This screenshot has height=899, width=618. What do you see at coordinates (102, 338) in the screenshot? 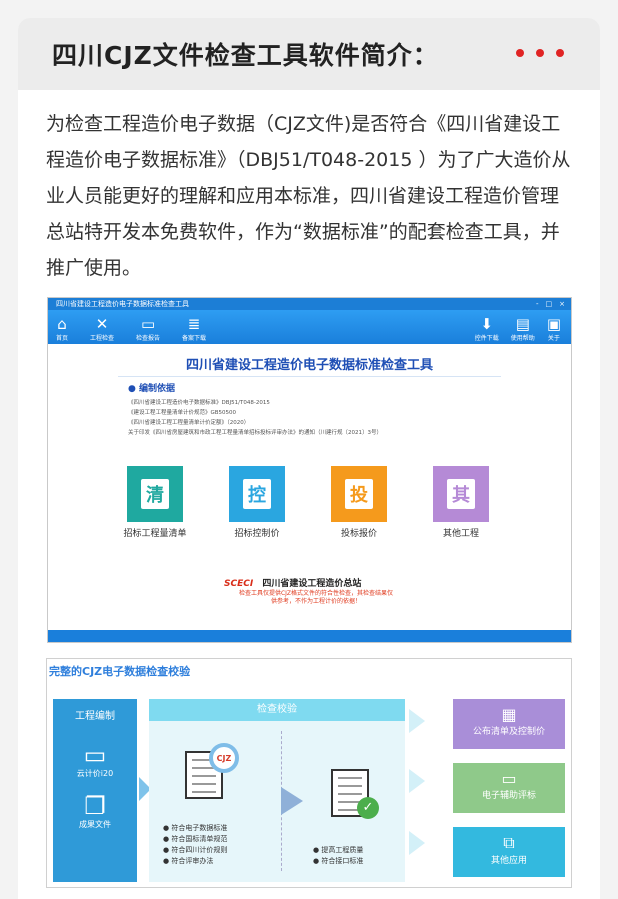
I see `toolbar-label: 工程检查` at bounding box center [102, 338].